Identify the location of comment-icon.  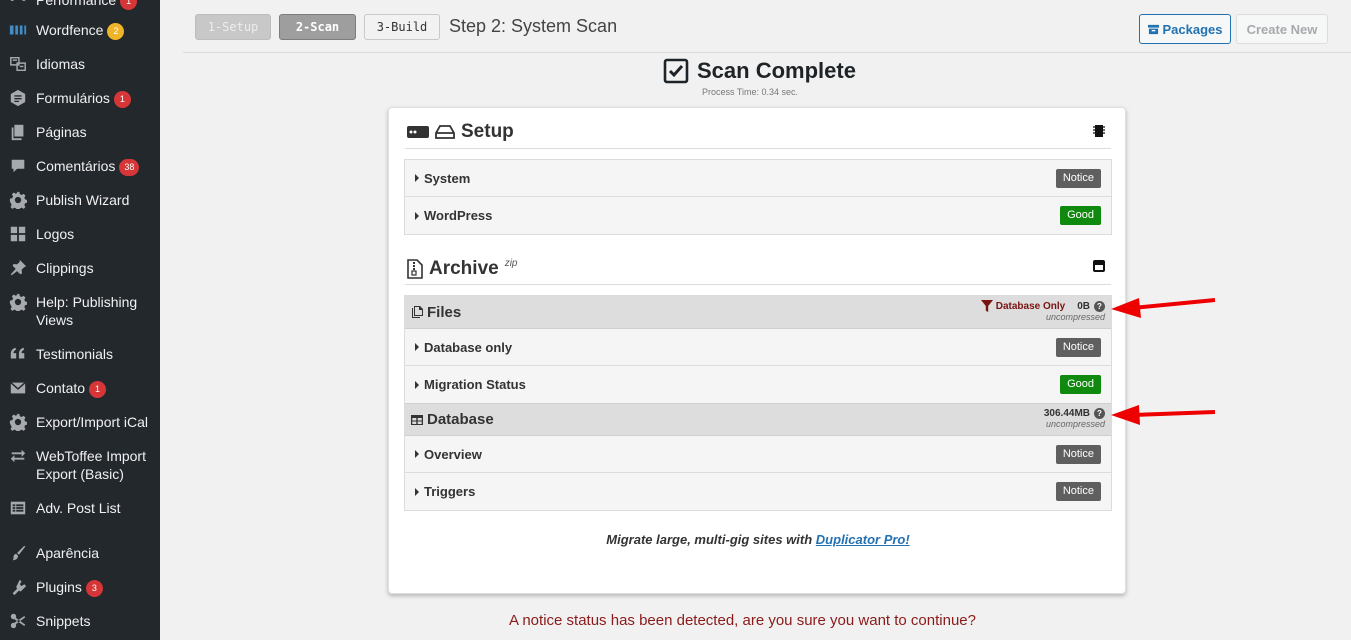
(18, 166).